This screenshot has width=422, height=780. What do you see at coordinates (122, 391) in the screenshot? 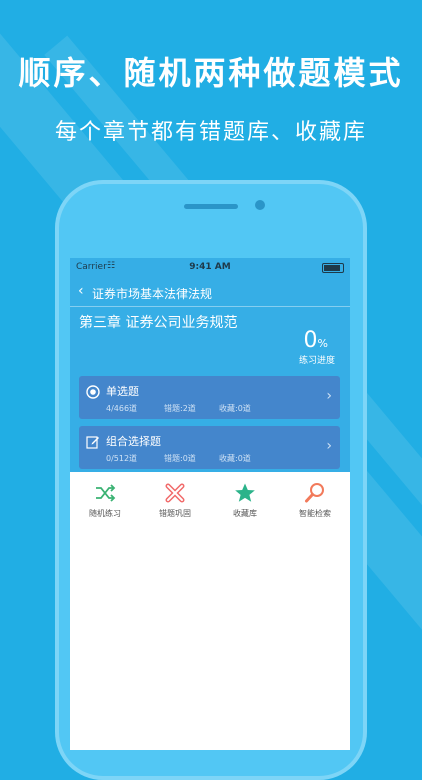
I see `question-type-name: 单选题` at bounding box center [122, 391].